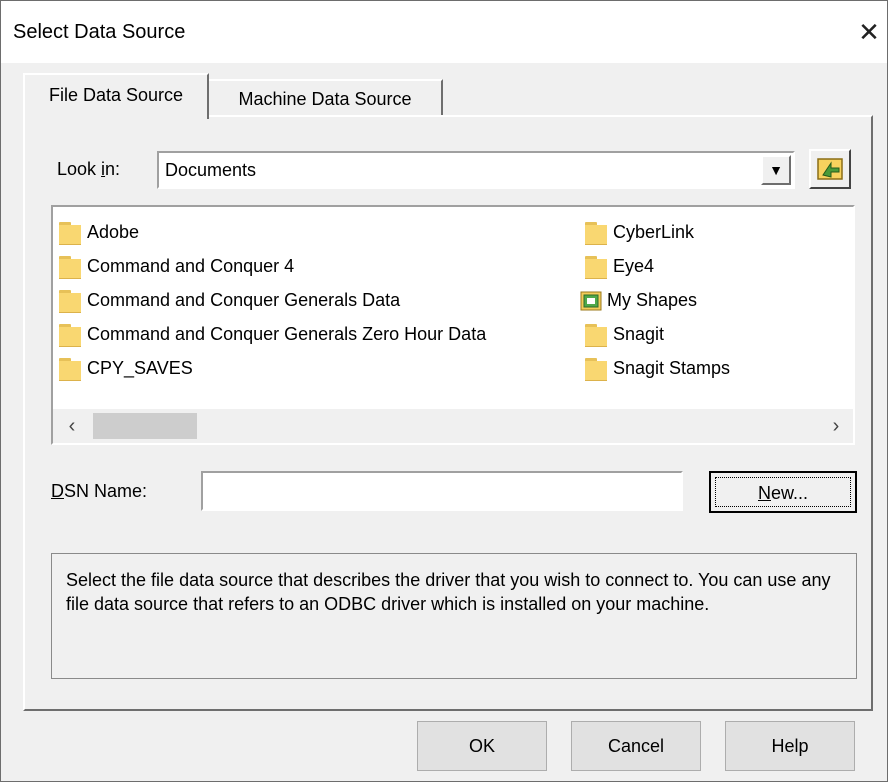 The image size is (888, 782). I want to click on help-button: Help, so click(790, 746).